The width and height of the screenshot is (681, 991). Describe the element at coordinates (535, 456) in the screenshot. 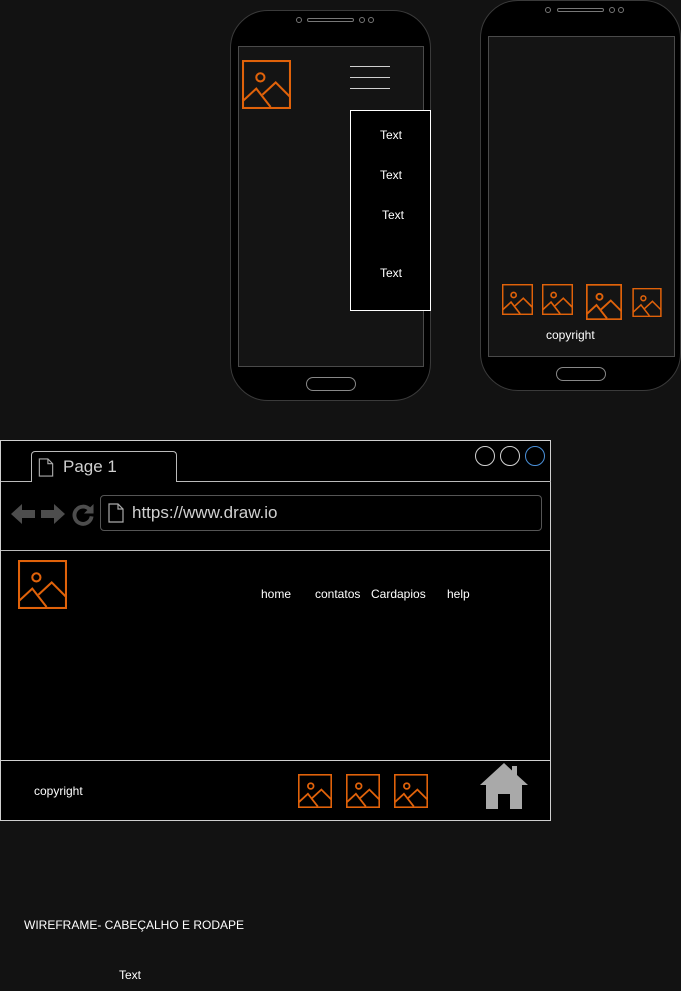

I see `window-close-button` at that location.